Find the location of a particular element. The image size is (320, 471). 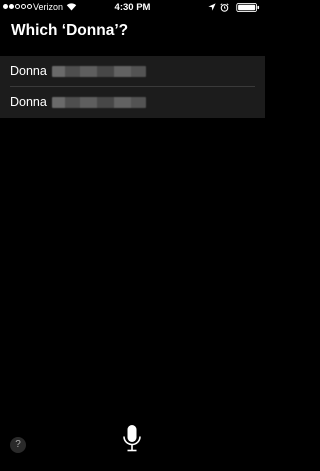

contact-results-list: Donna Donna is located at coordinates (132, 87).